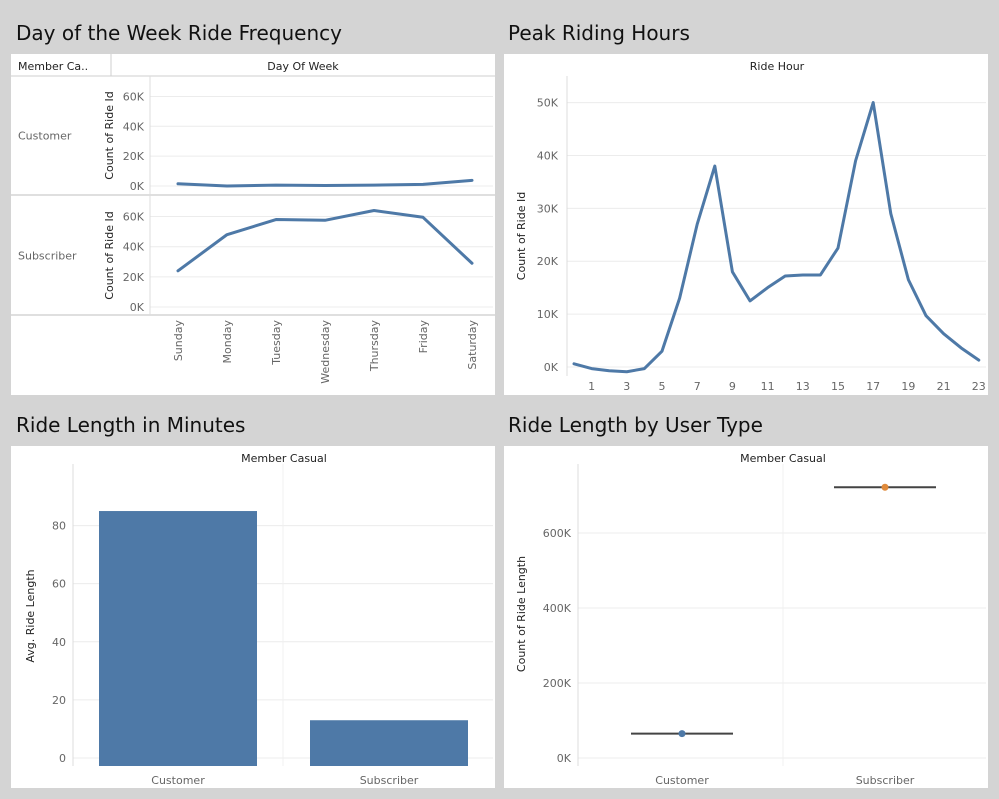  Describe the element at coordinates (548, 103) in the screenshot. I see `y-tick-label: 50K` at that location.